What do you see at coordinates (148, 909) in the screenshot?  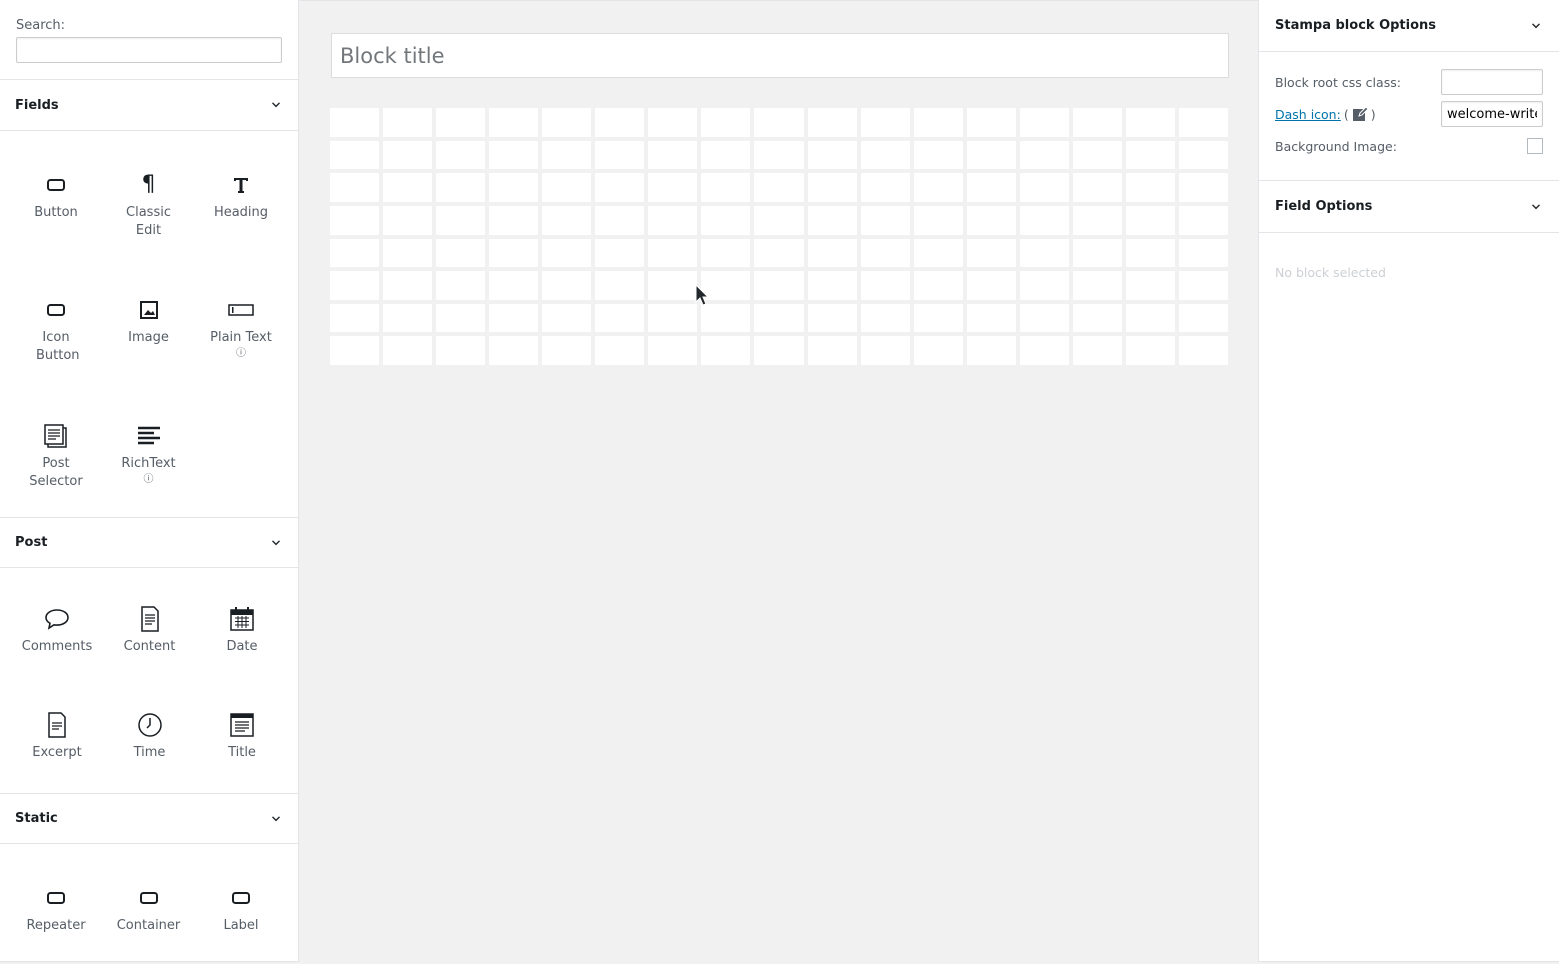 I see `static-tile-container: Container` at bounding box center [148, 909].